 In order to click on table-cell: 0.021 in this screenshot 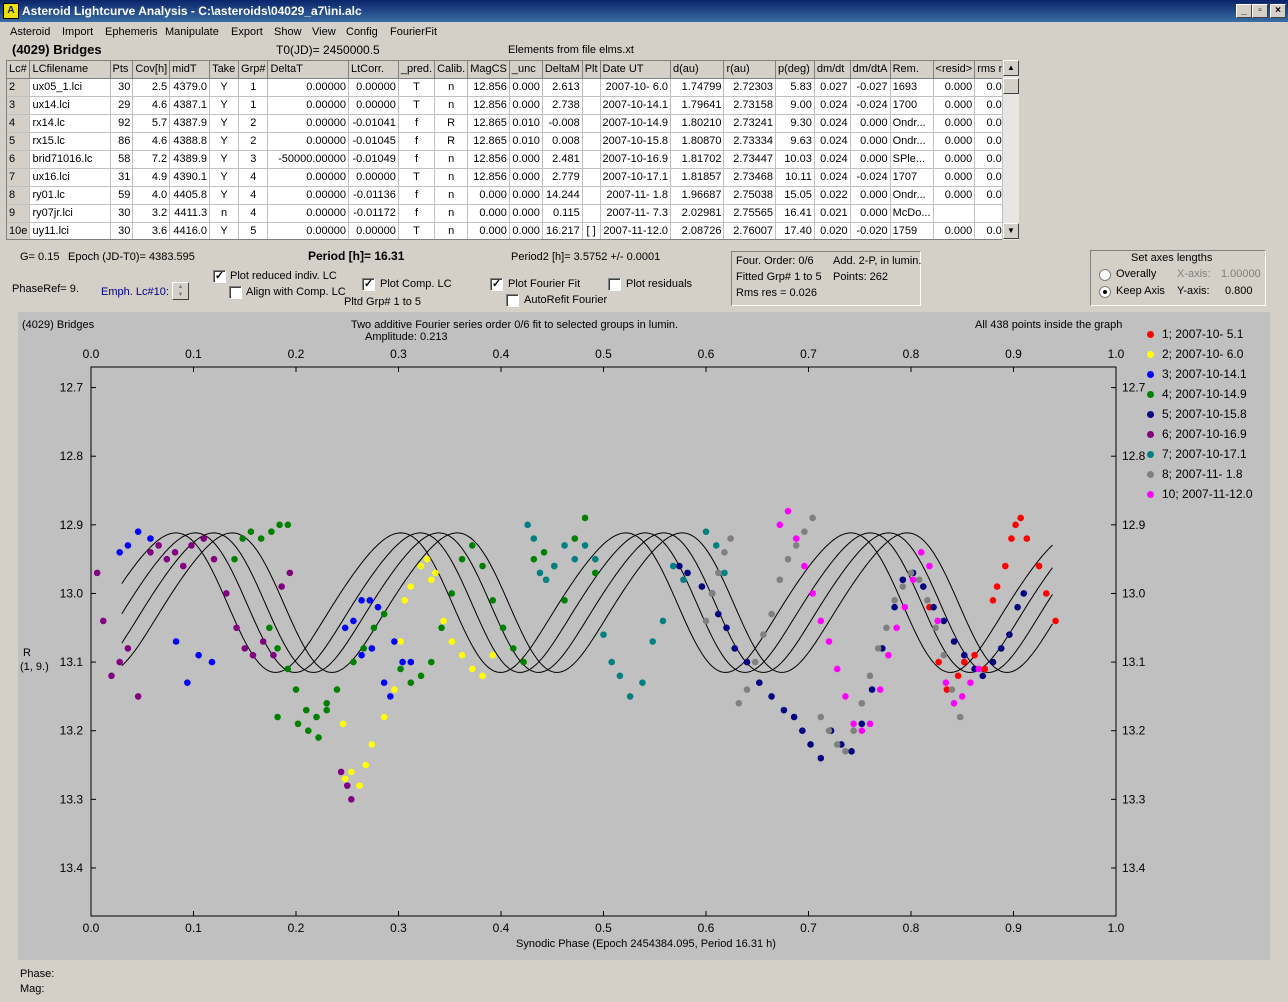, I will do `click(832, 213)`.